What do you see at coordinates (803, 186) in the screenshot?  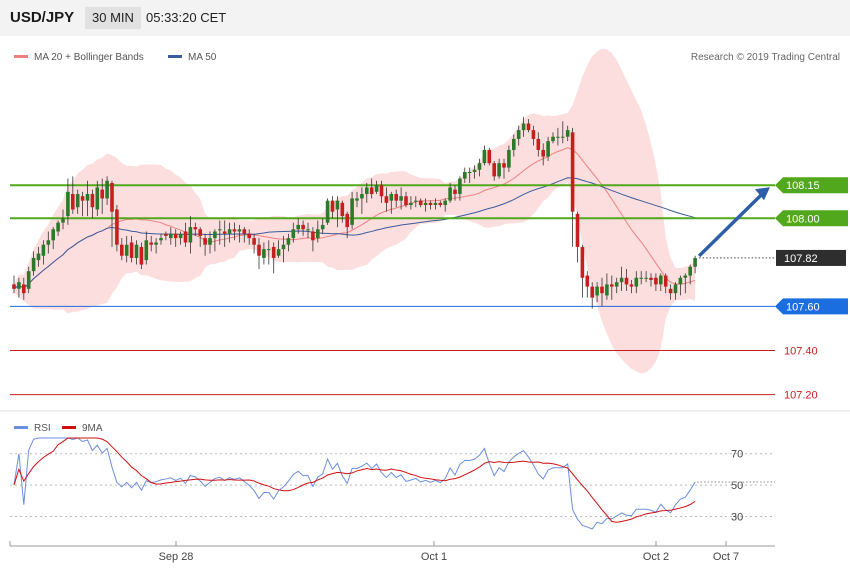 I see `level-label-108-15: 108.15` at bounding box center [803, 186].